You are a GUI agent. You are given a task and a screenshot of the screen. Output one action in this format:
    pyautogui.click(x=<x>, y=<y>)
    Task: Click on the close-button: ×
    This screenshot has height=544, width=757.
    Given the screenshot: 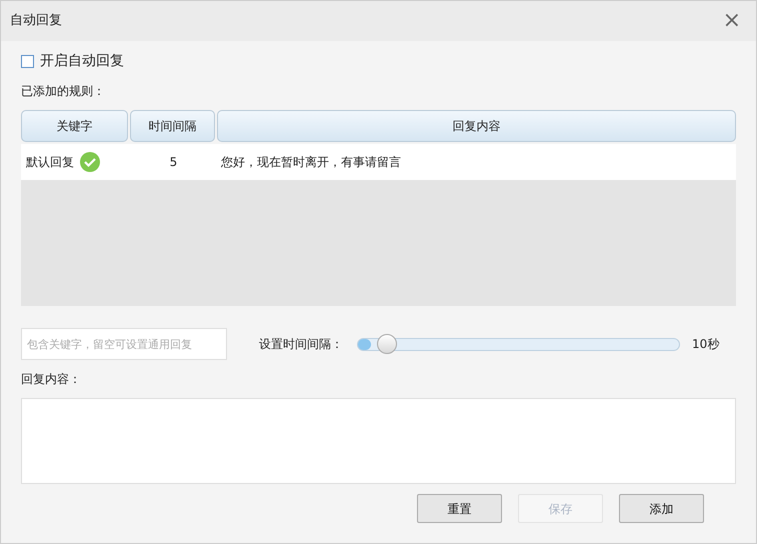 What is the action you would take?
    pyautogui.click(x=734, y=21)
    